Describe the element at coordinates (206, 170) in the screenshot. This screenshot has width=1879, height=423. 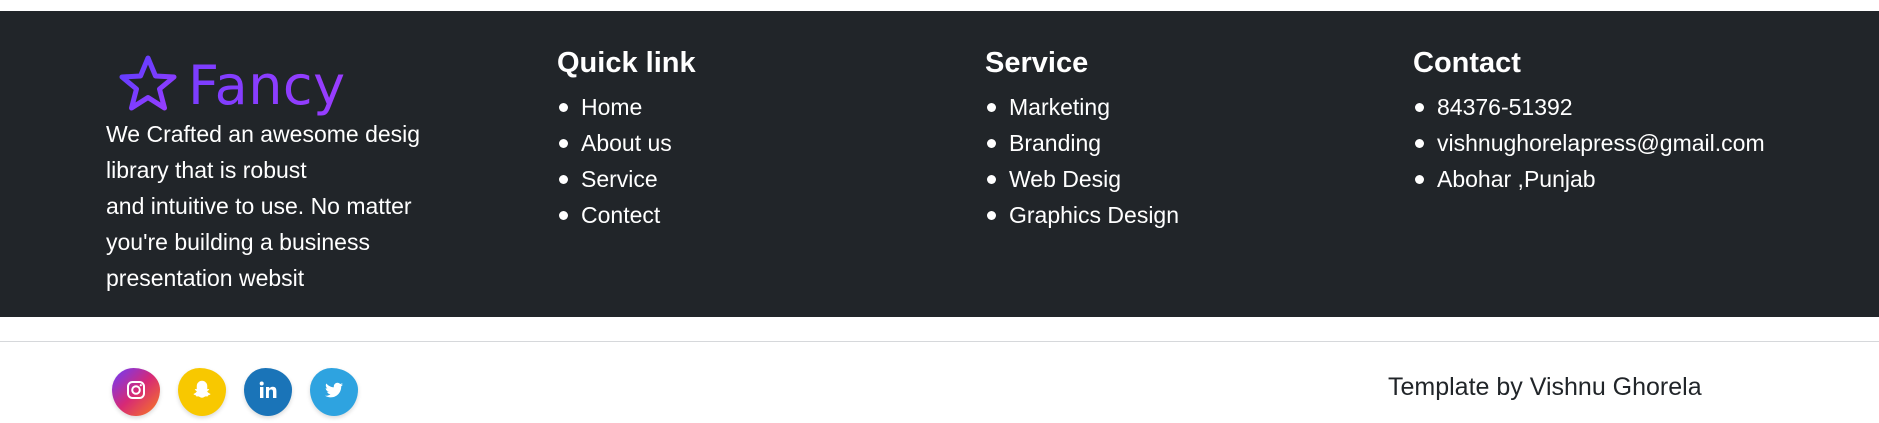
I see `about-line: library that is robust` at that location.